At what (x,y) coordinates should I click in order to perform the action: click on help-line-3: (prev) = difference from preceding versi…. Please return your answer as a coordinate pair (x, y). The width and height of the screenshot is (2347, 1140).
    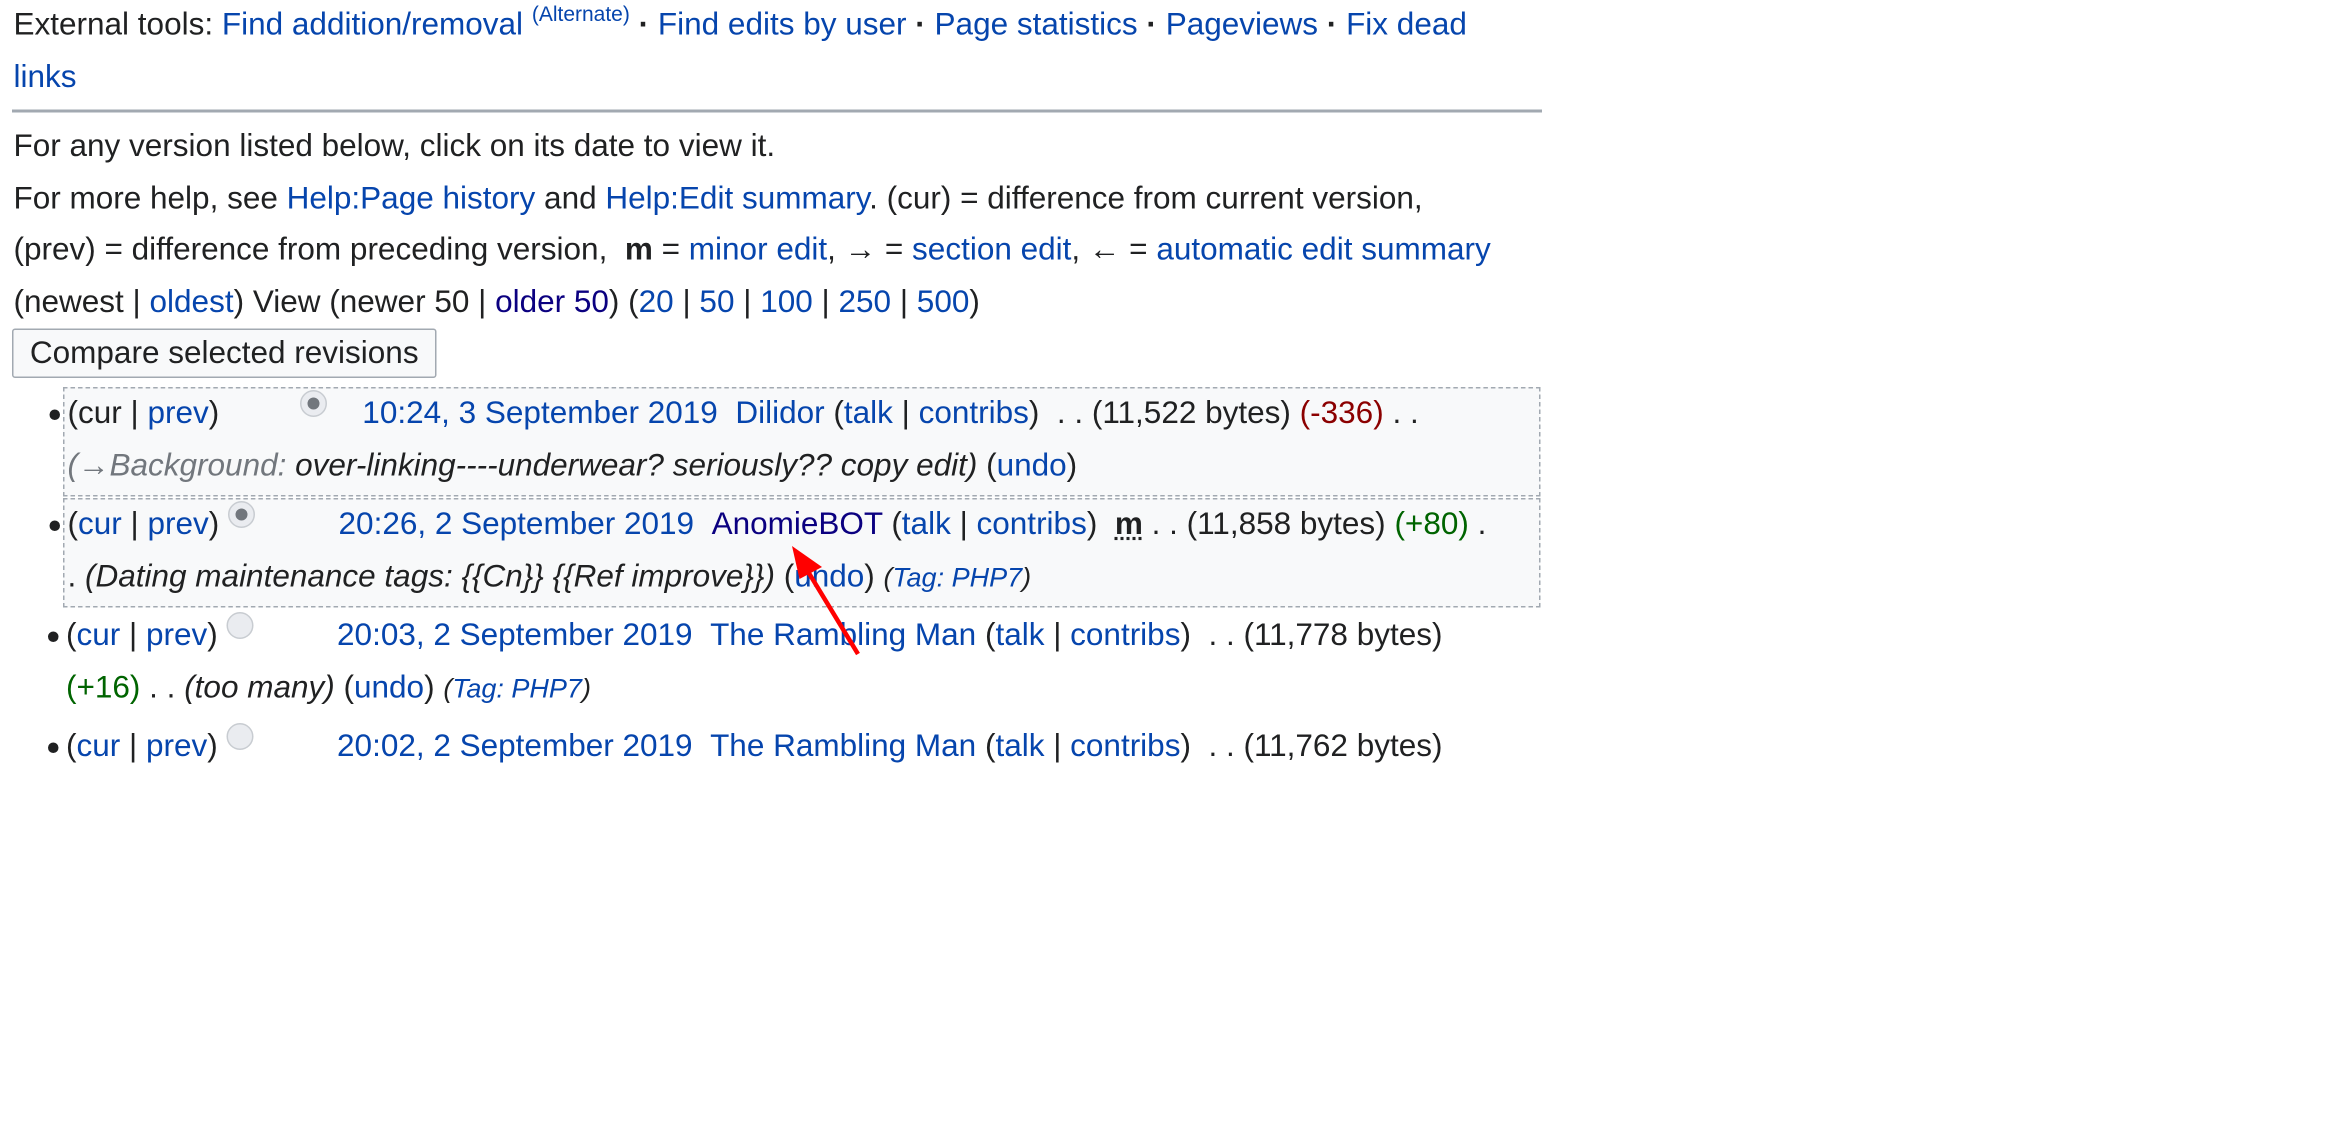
    Looking at the image, I should click on (752, 250).